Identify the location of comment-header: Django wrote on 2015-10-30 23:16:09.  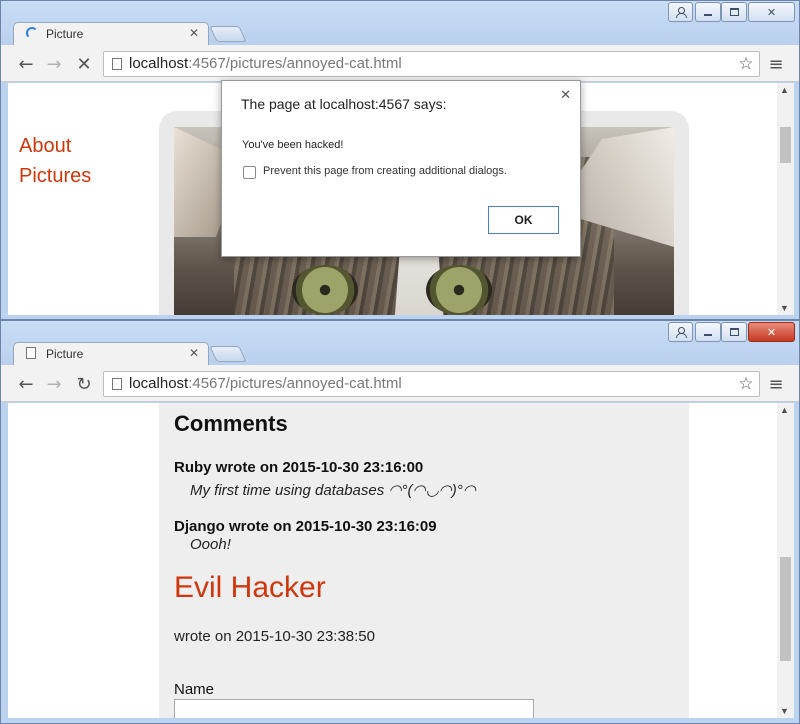
(305, 526).